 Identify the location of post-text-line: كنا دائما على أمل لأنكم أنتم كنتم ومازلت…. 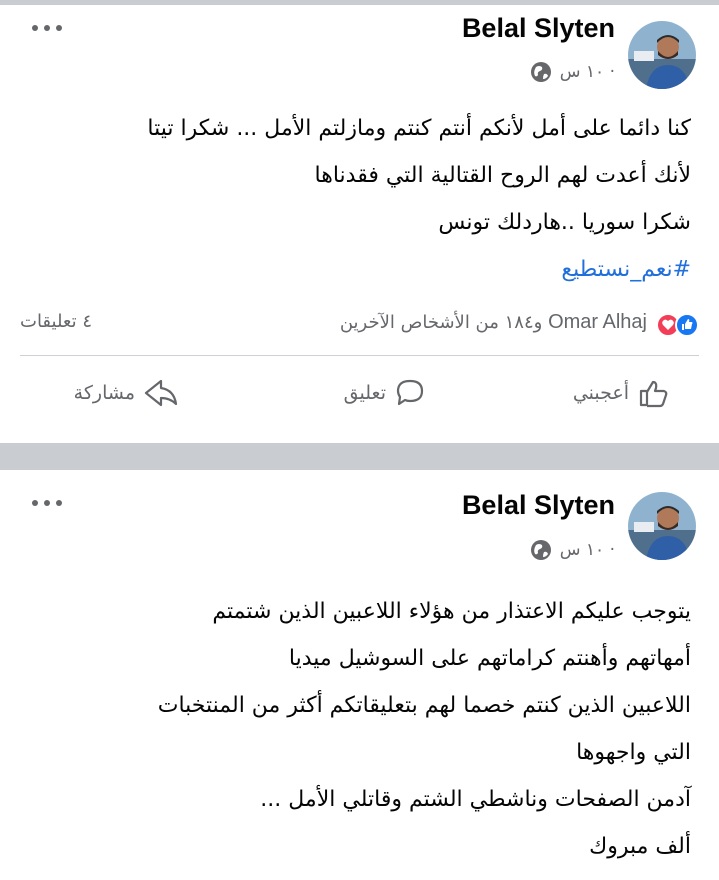
(419, 128).